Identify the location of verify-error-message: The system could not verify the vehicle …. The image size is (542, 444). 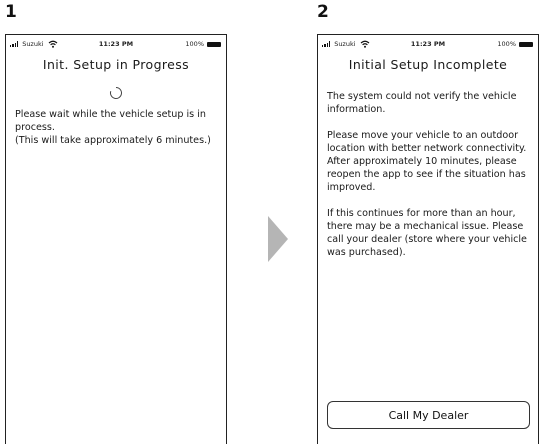
(422, 103).